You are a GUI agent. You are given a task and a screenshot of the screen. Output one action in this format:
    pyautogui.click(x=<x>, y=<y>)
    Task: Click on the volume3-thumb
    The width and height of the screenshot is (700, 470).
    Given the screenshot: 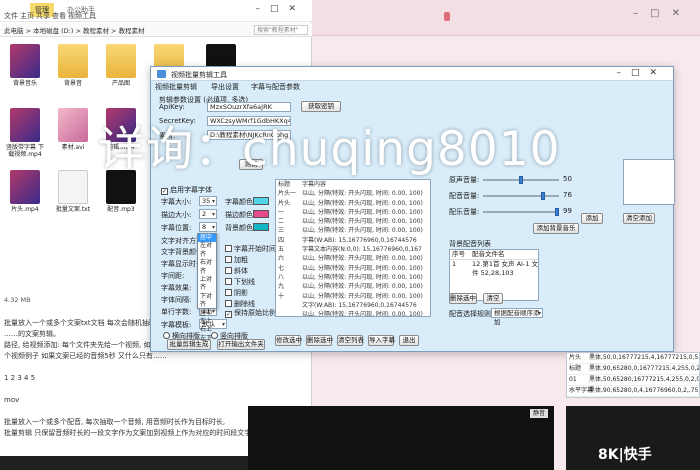 What is the action you would take?
    pyautogui.click(x=557, y=212)
    